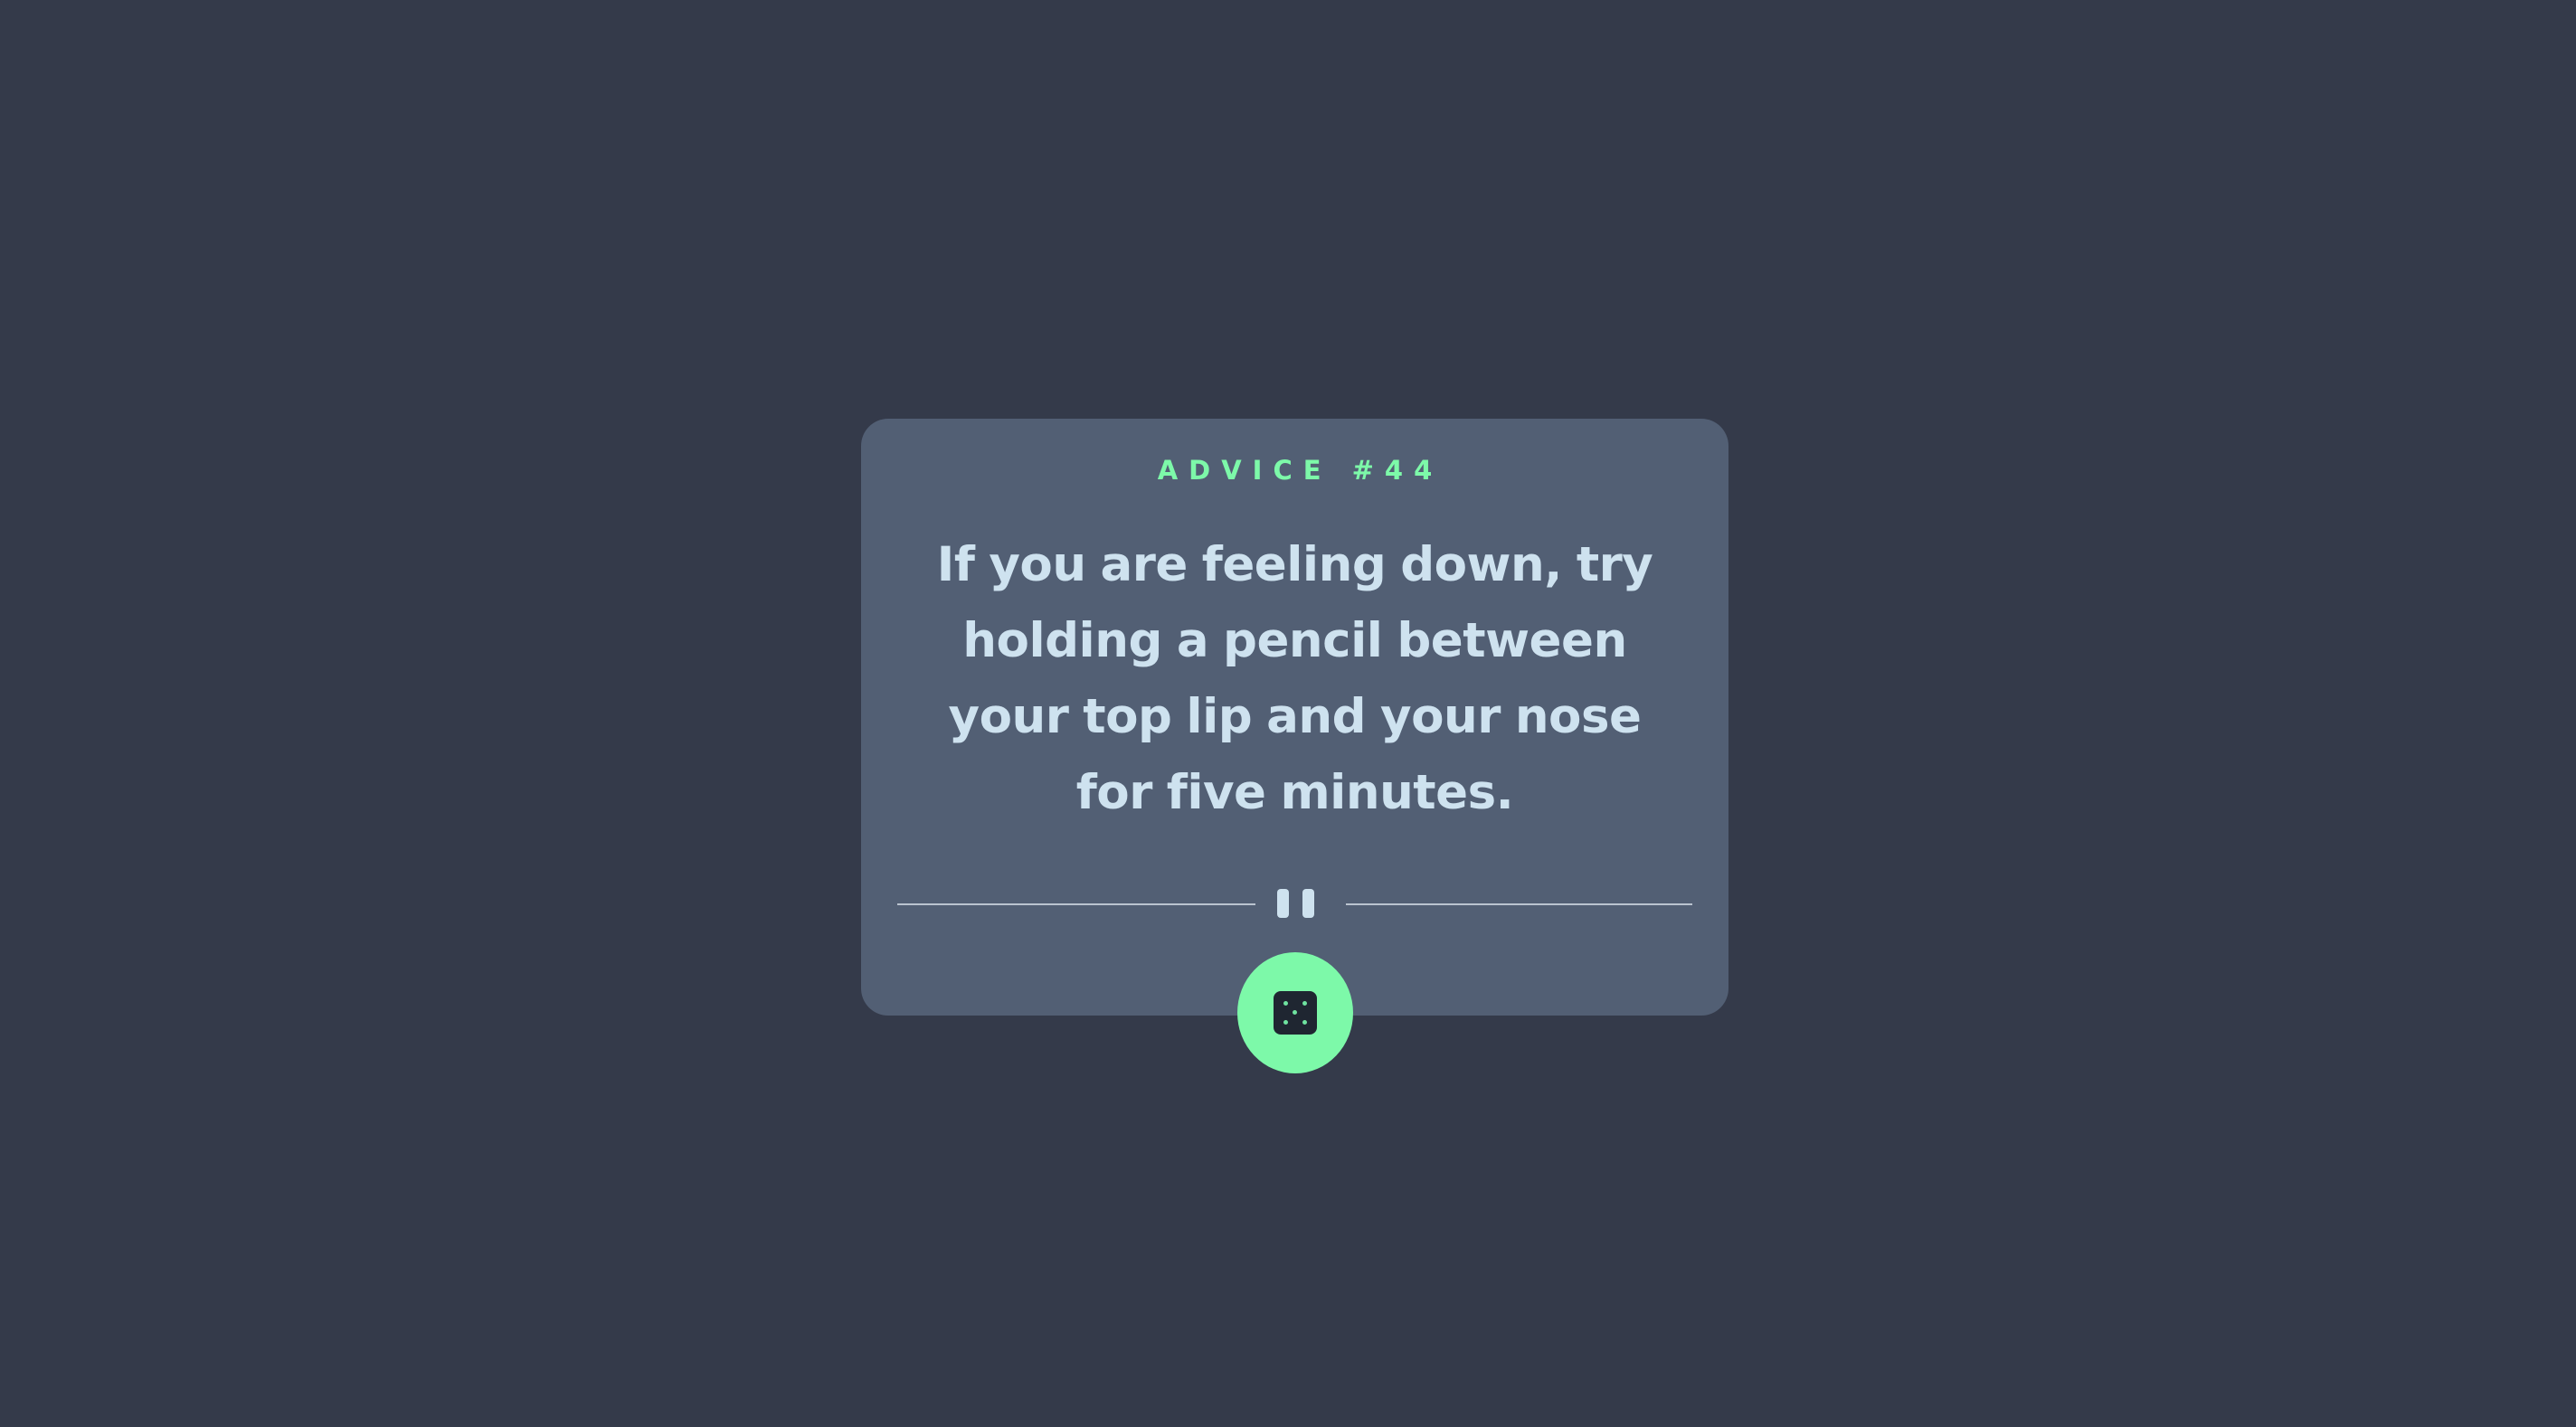 The width and height of the screenshot is (2576, 1427). Describe the element at coordinates (1308, 904) in the screenshot. I see `pause-bar-right` at that location.